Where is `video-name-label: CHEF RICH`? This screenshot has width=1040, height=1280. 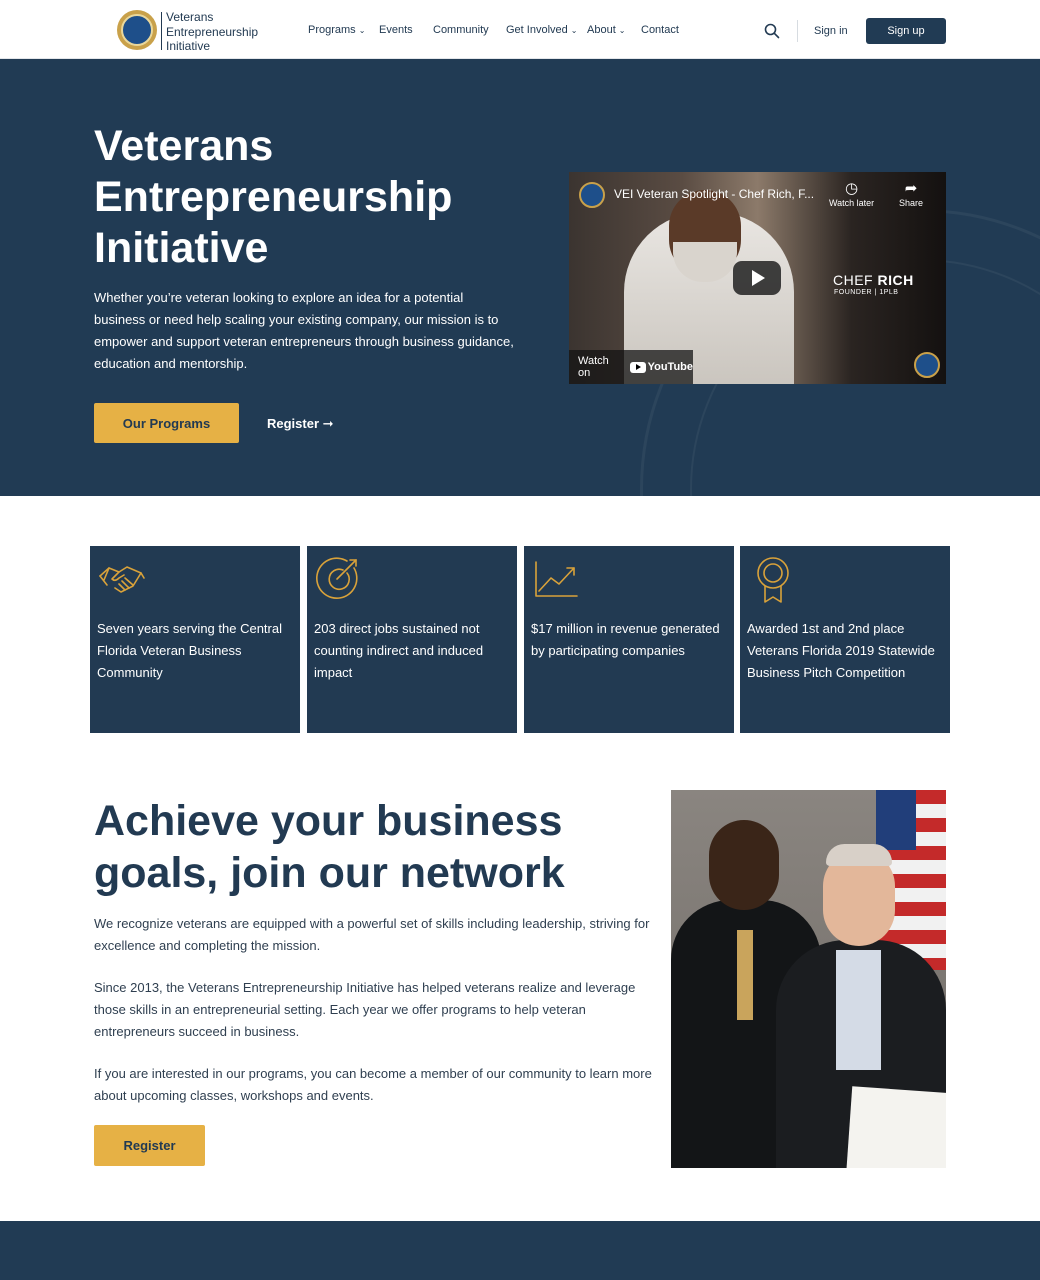
video-name-label: CHEF RICH is located at coordinates (873, 280).